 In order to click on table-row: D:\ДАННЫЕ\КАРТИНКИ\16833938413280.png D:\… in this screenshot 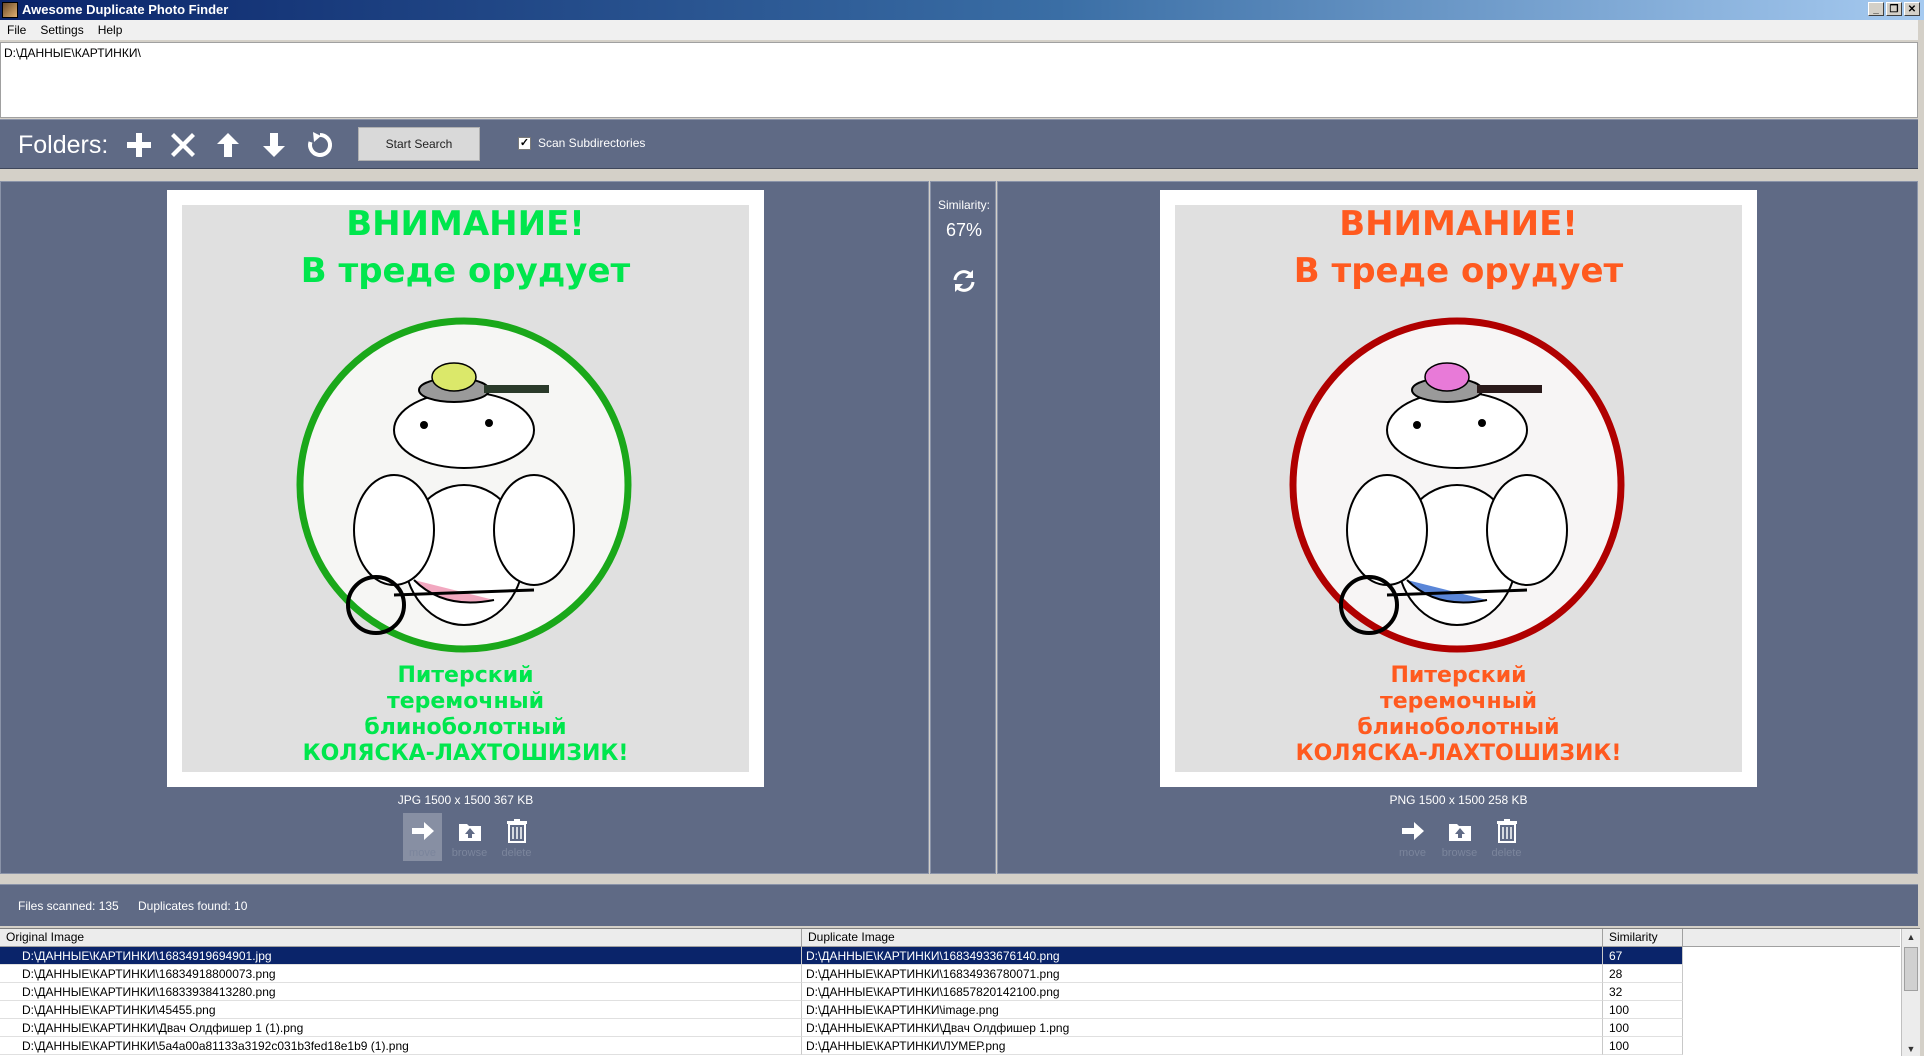, I will do `click(950, 992)`.